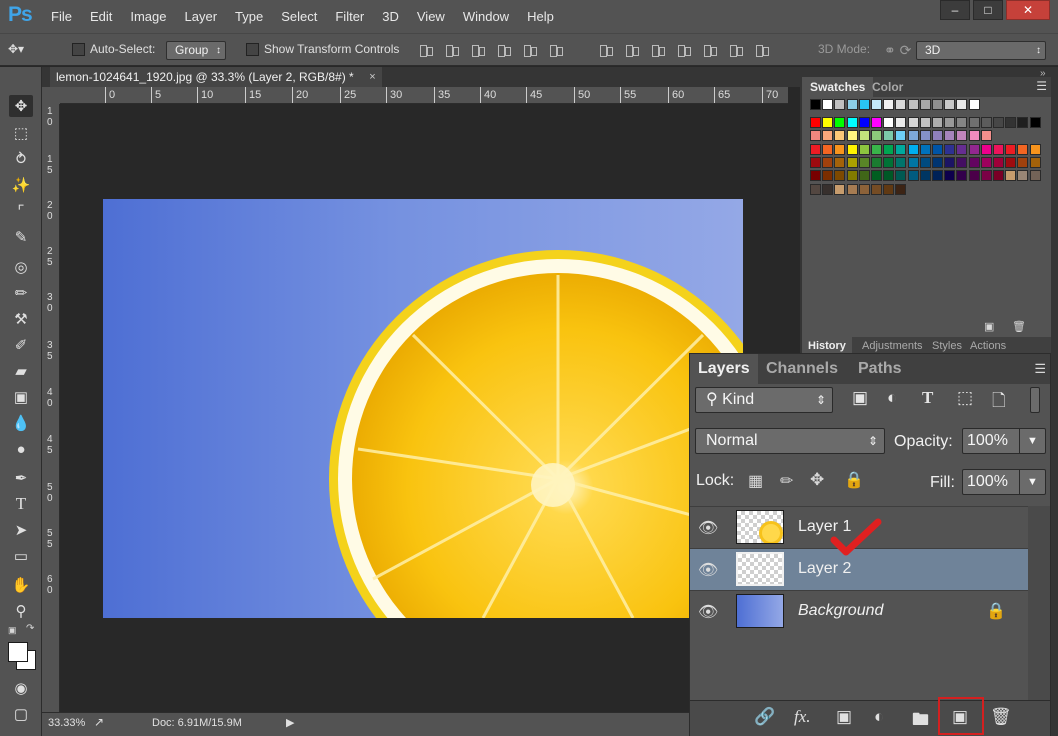  Describe the element at coordinates (196, 50) in the screenshot. I see `auto-select-dropdown: Group` at that location.